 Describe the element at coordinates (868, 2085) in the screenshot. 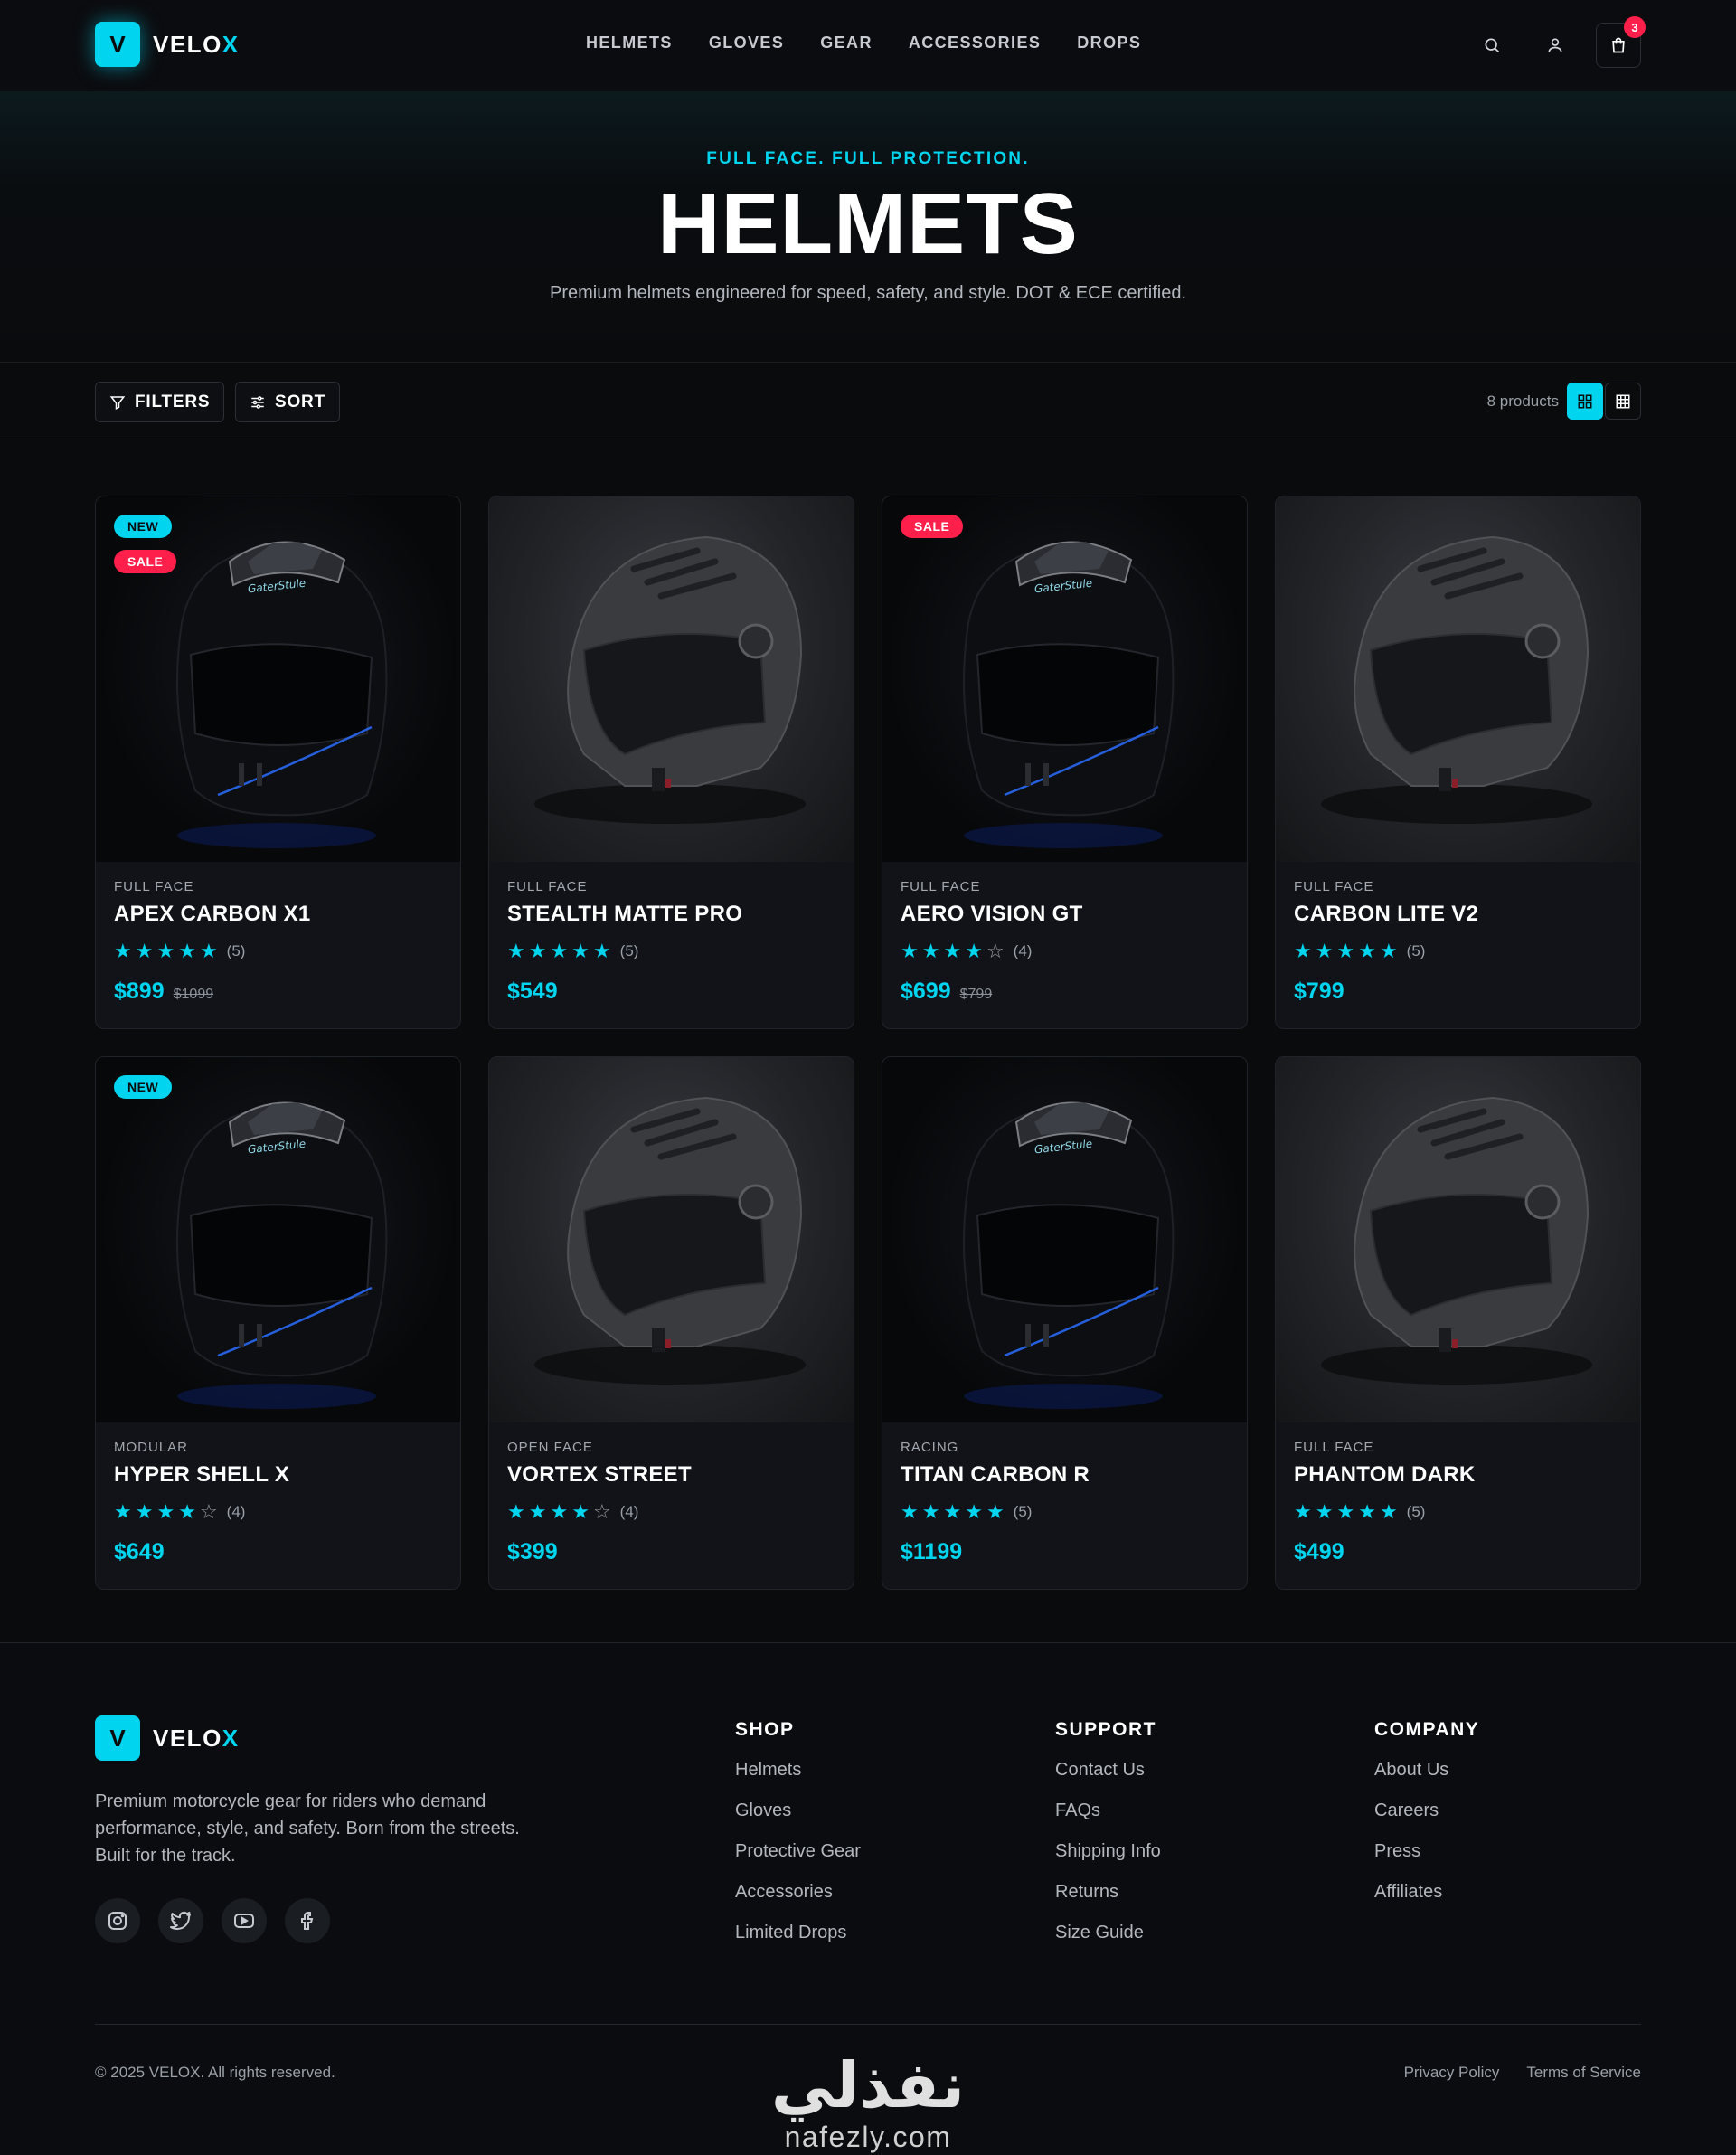

I see `watermark-arabic: نفذلي` at that location.